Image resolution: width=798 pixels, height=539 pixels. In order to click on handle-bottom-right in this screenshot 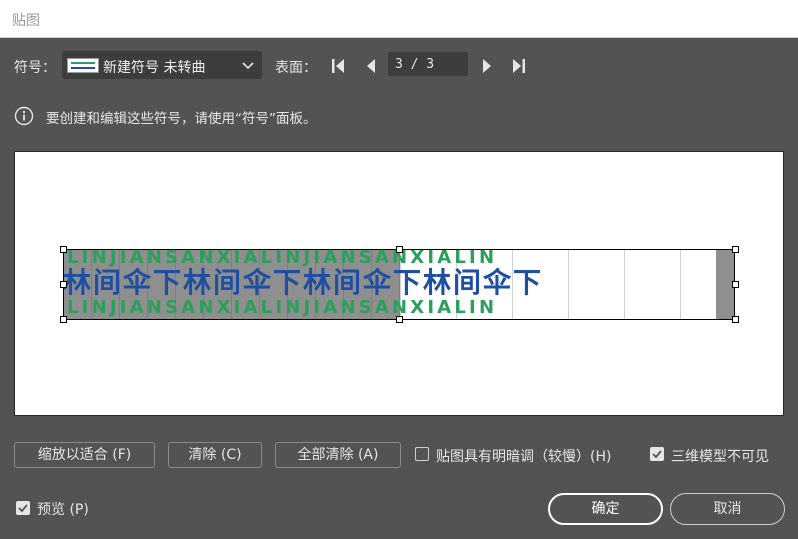, I will do `click(735, 319)`.